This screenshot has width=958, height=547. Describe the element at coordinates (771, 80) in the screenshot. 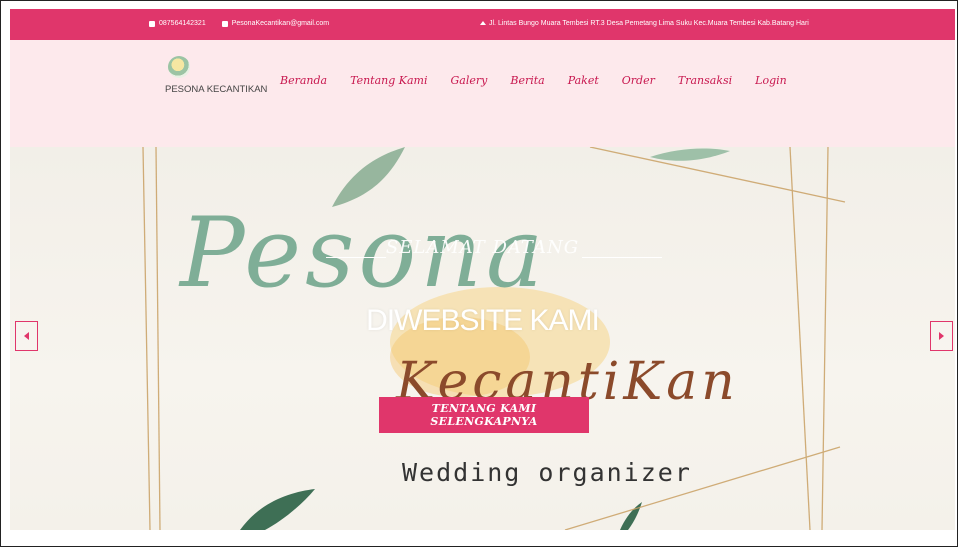

I see `nav-item-login: Login` at that location.